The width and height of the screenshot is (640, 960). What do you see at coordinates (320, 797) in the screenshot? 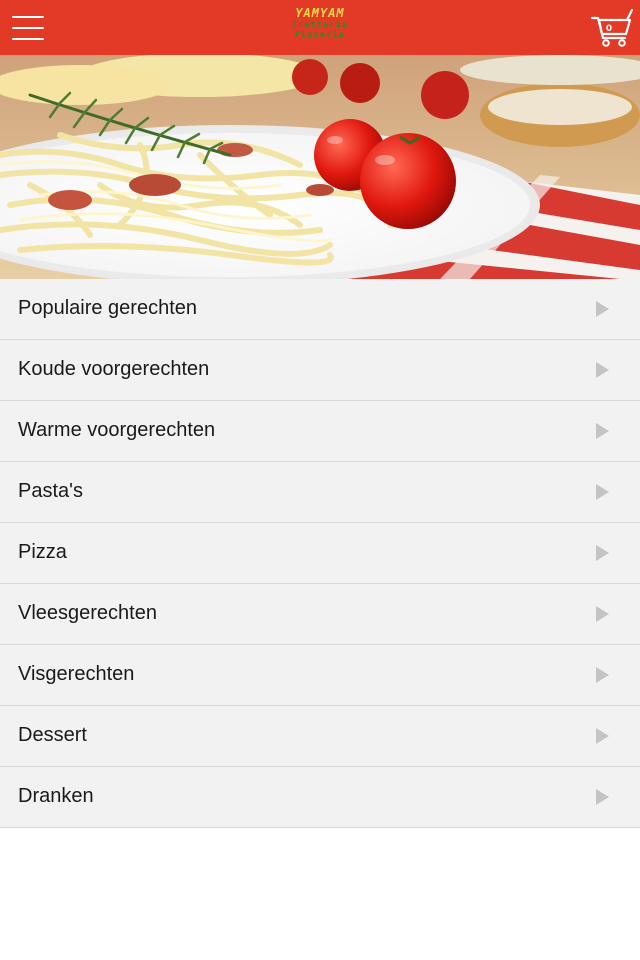
I see `category-item-dranken: Dranken` at bounding box center [320, 797].